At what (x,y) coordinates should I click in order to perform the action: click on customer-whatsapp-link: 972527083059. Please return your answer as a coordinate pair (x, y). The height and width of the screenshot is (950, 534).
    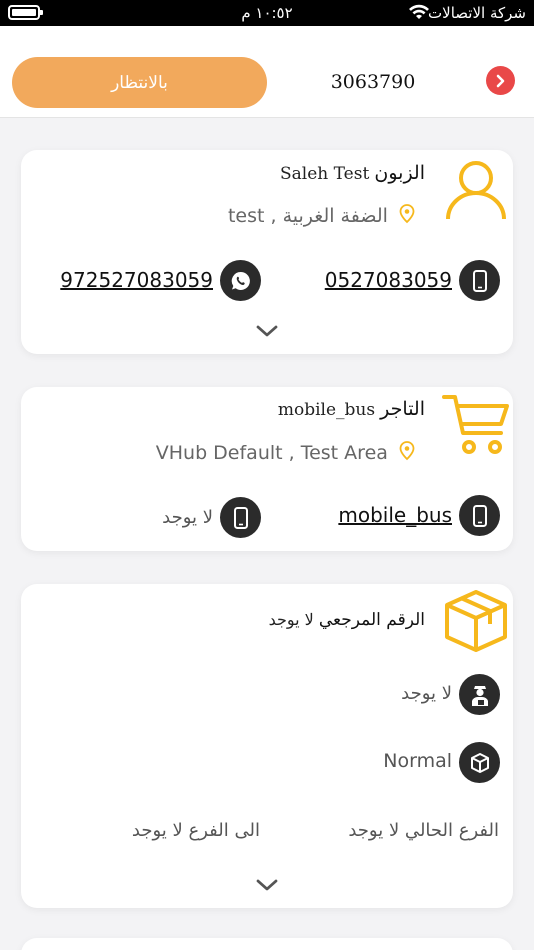
    Looking at the image, I should click on (136, 280).